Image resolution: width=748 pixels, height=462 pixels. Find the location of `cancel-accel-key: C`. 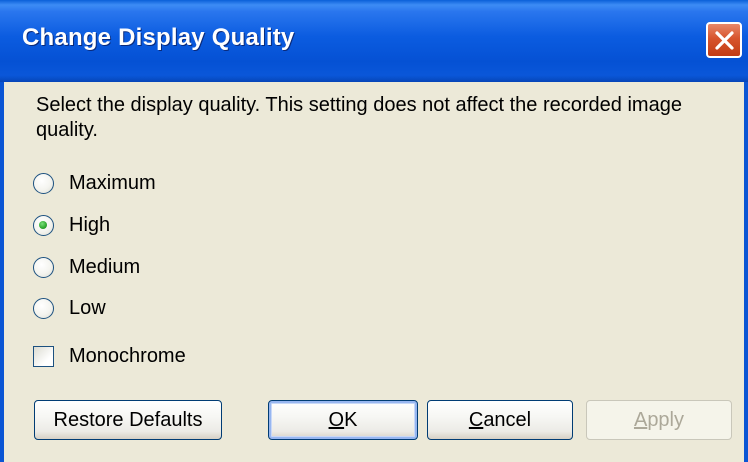

cancel-accel-key: C is located at coordinates (476, 419).